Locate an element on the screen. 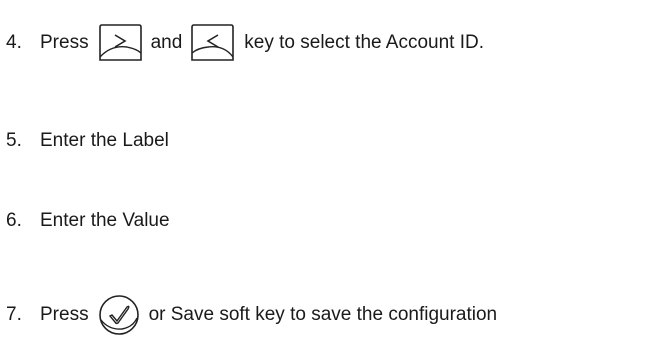 Image resolution: width=671 pixels, height=352 pixels. step-number: 7. is located at coordinates (14, 314).